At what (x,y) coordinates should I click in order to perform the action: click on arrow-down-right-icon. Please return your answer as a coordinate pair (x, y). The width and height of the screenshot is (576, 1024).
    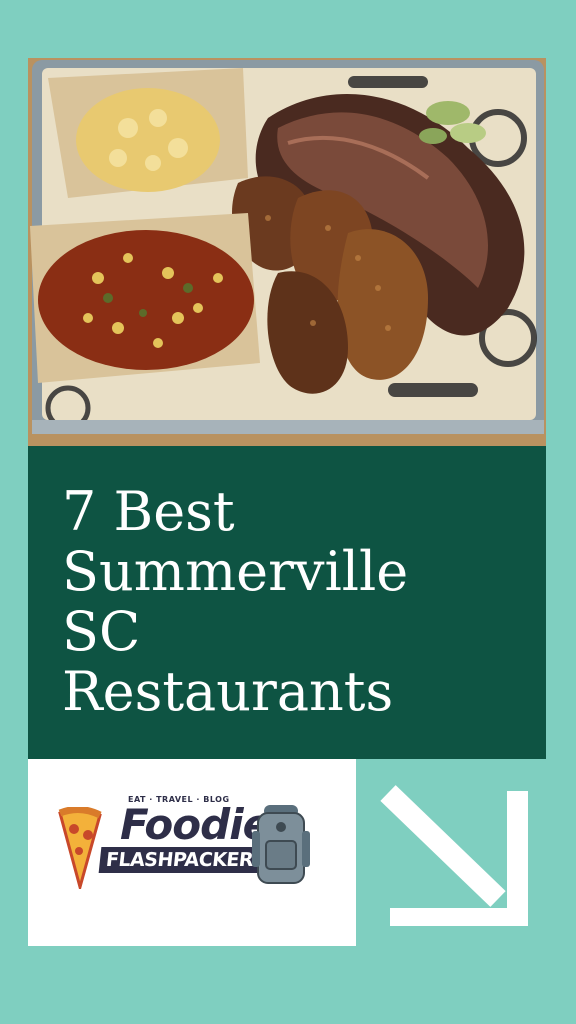
    Looking at the image, I should click on (453, 853).